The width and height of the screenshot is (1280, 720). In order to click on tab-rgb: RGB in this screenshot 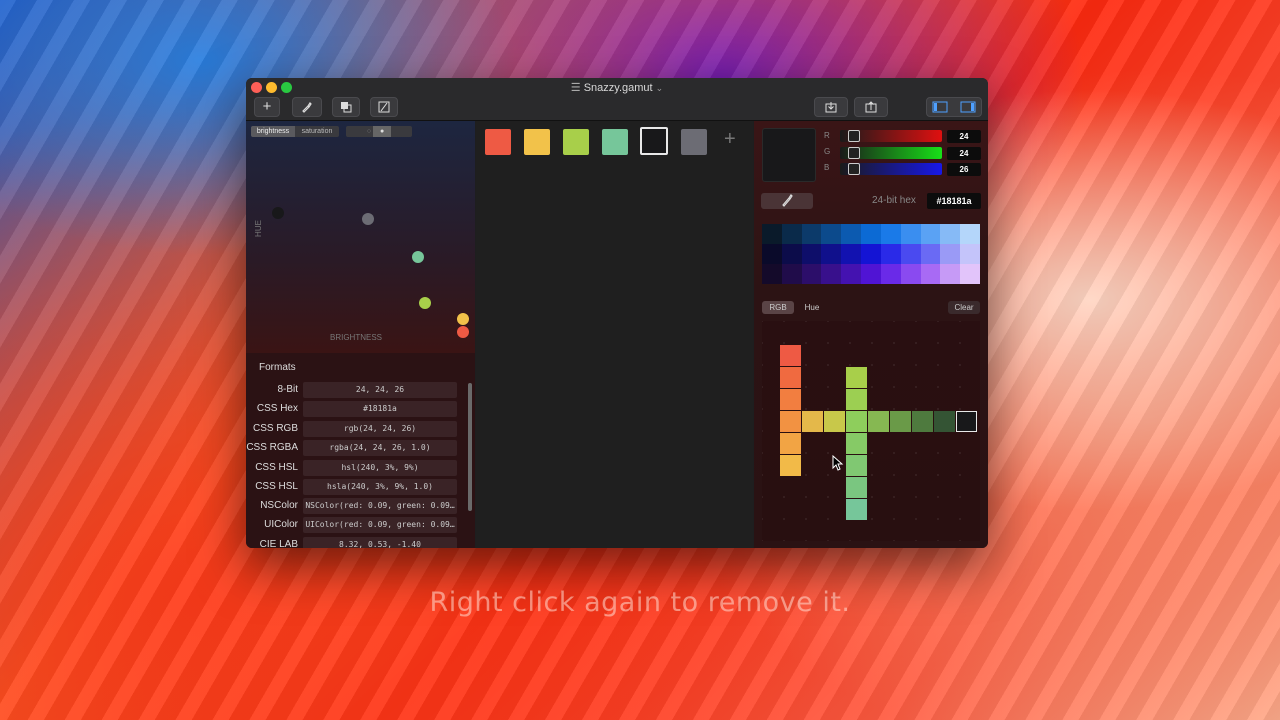, I will do `click(778, 307)`.